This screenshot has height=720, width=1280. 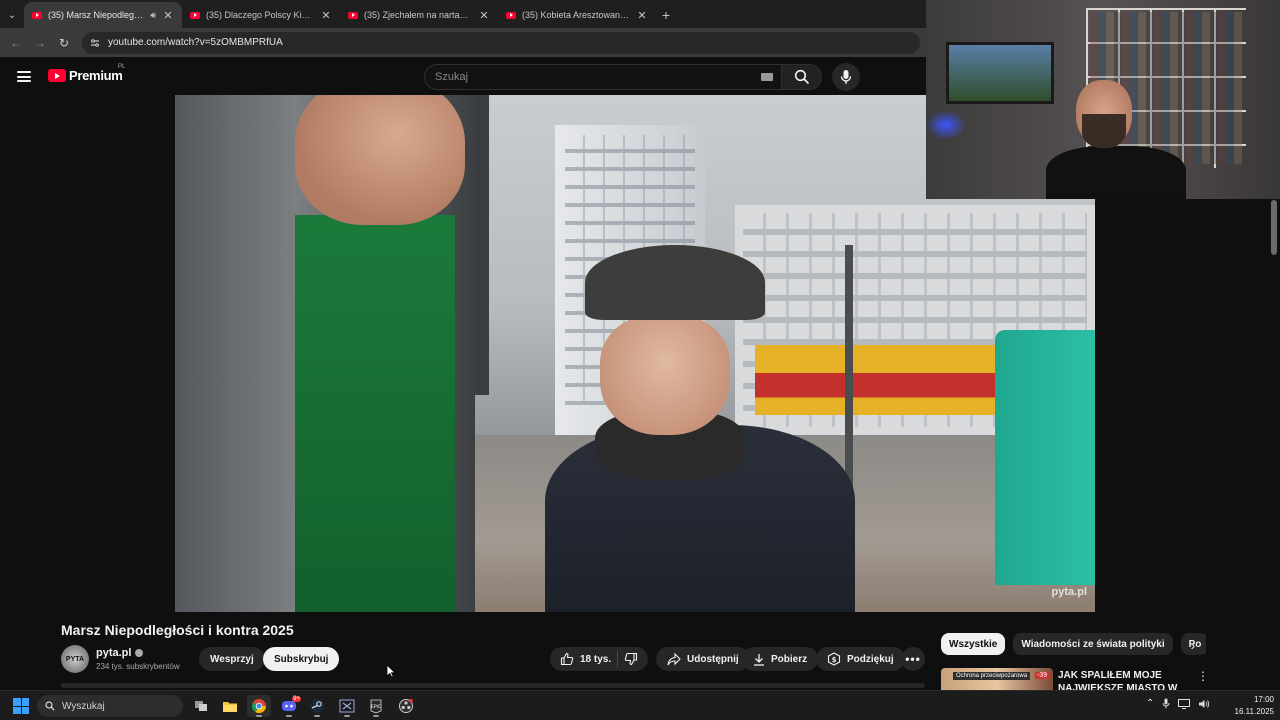 What do you see at coordinates (12, 15) in the screenshot?
I see `tab-search-chevron-icon: ⌄` at bounding box center [12, 15].